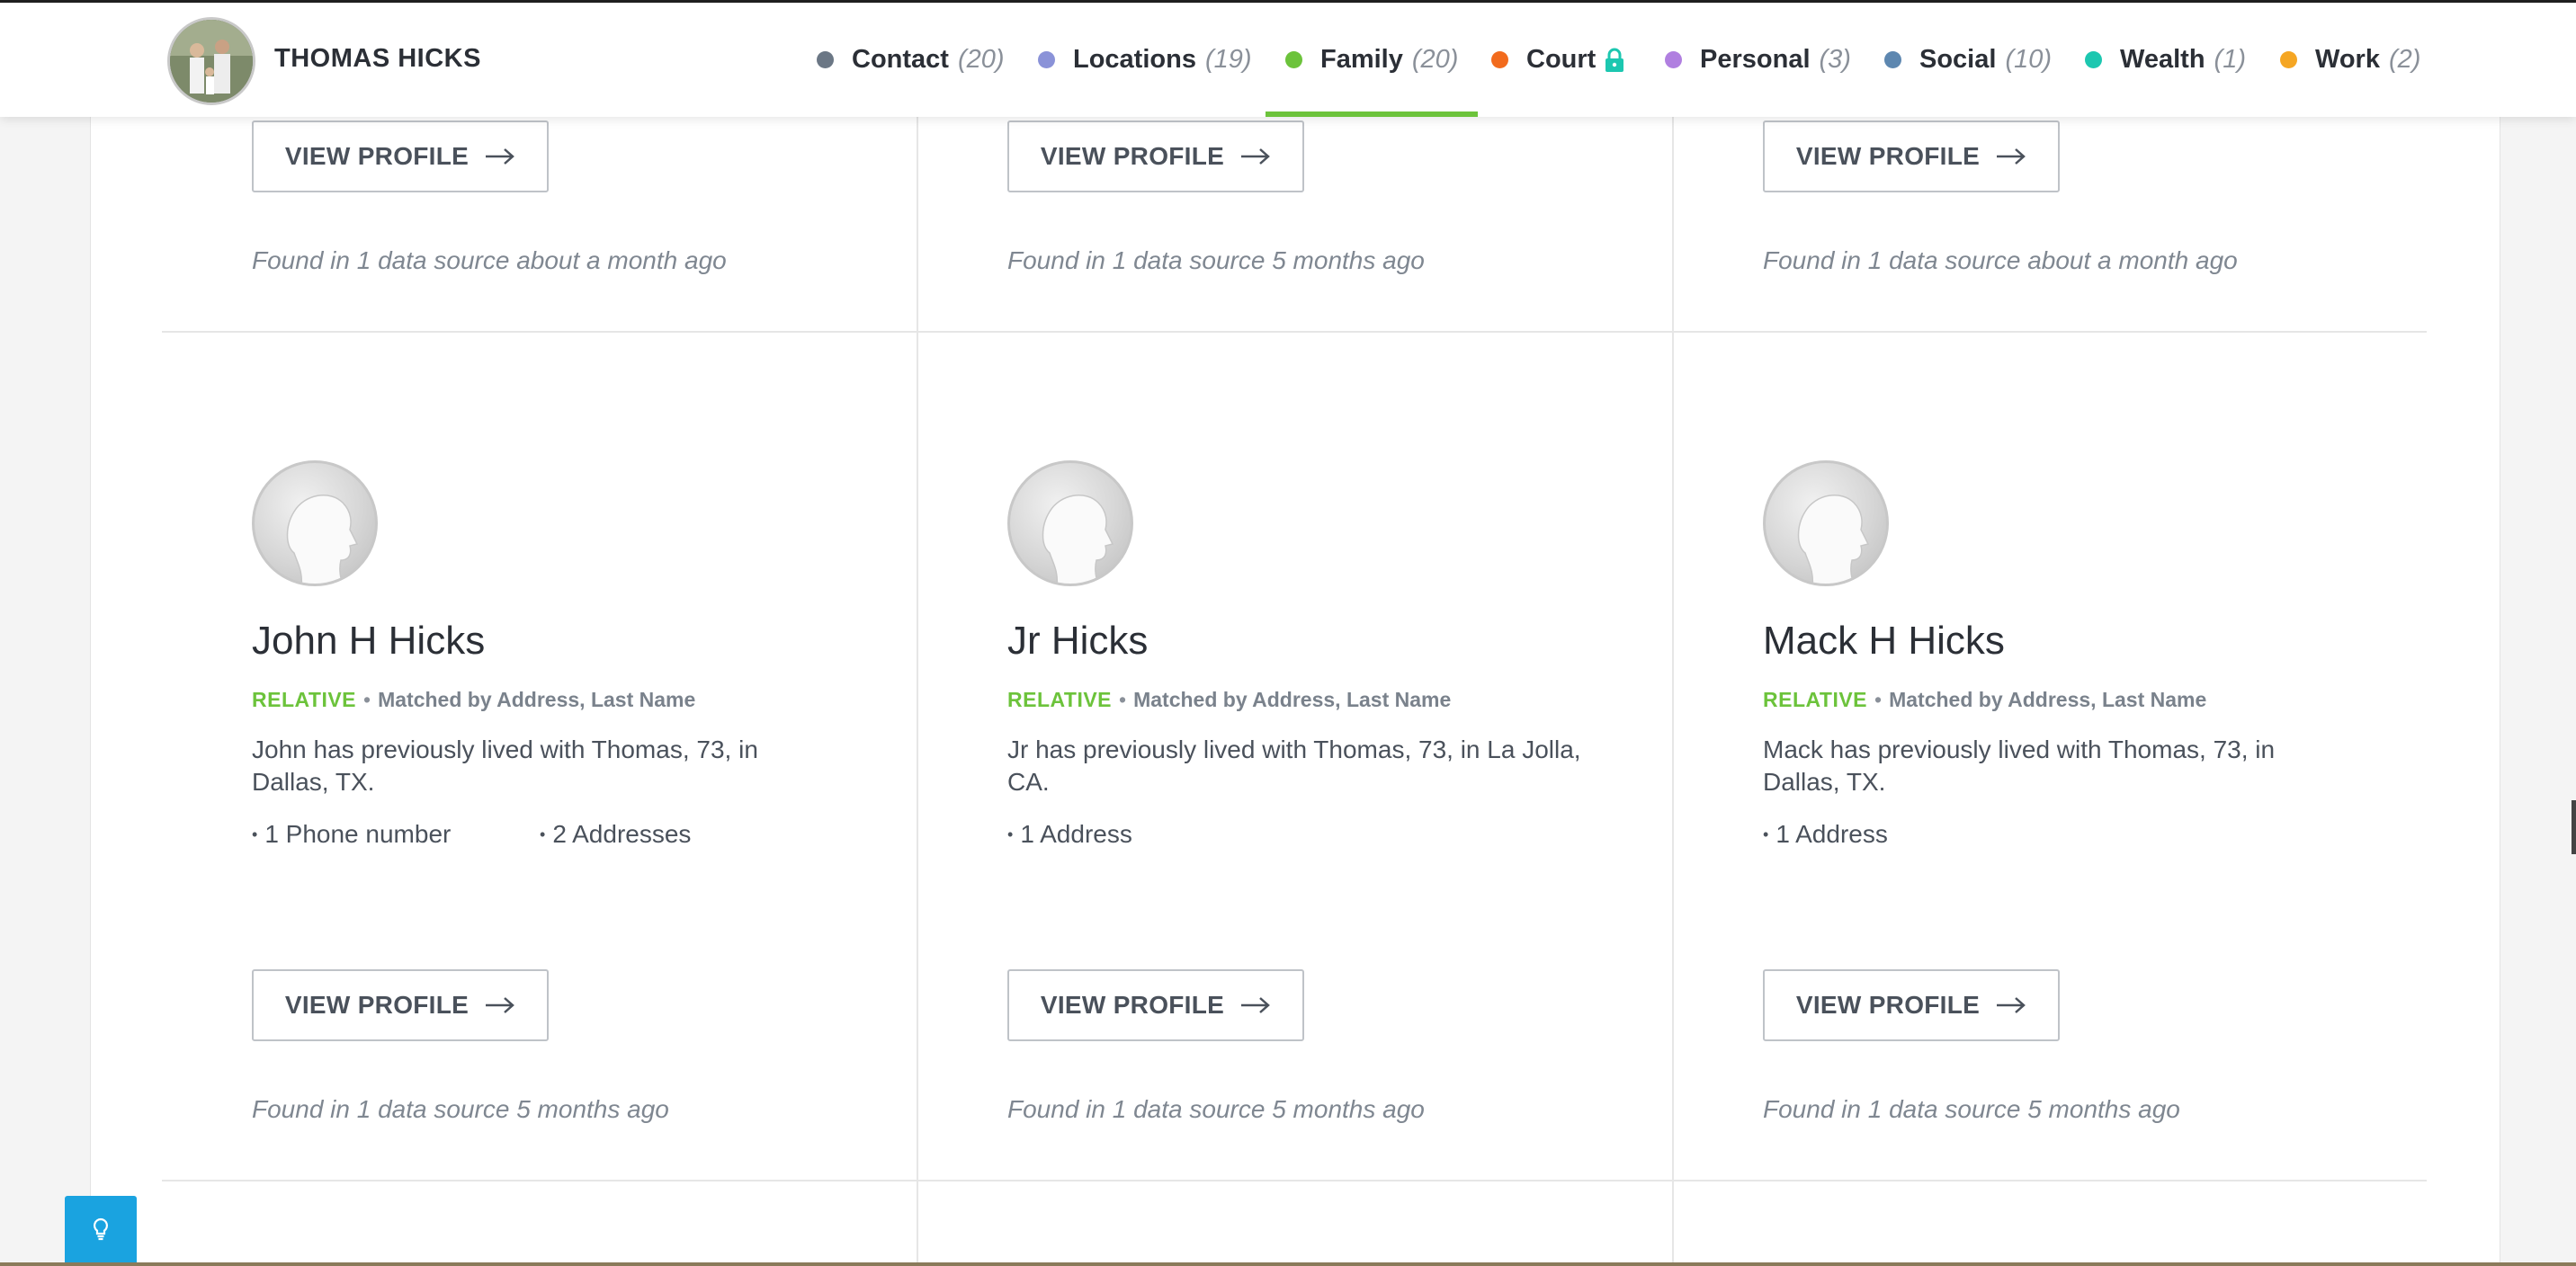 This screenshot has width=2576, height=1266. I want to click on tab-wealth: Wealth (1), so click(2165, 60).